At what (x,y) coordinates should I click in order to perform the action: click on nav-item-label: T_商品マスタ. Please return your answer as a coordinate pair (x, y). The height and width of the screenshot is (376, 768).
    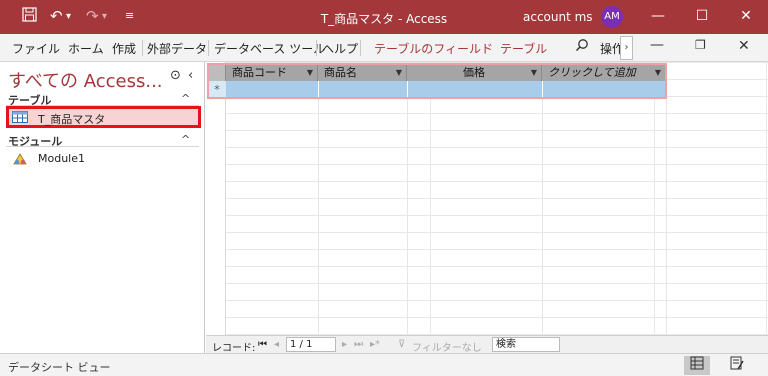
    Looking at the image, I should click on (72, 119).